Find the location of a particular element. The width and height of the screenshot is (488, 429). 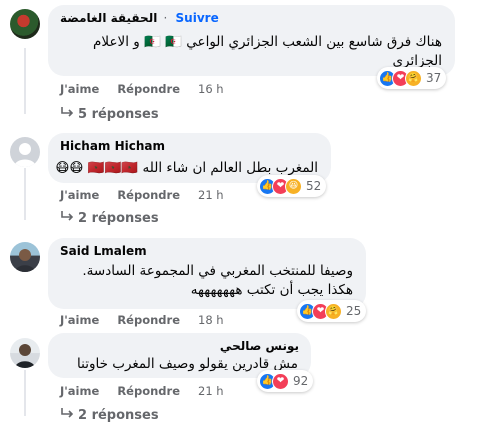

comment-actions: J'aime Répondre 16 h is located at coordinates (142, 89).